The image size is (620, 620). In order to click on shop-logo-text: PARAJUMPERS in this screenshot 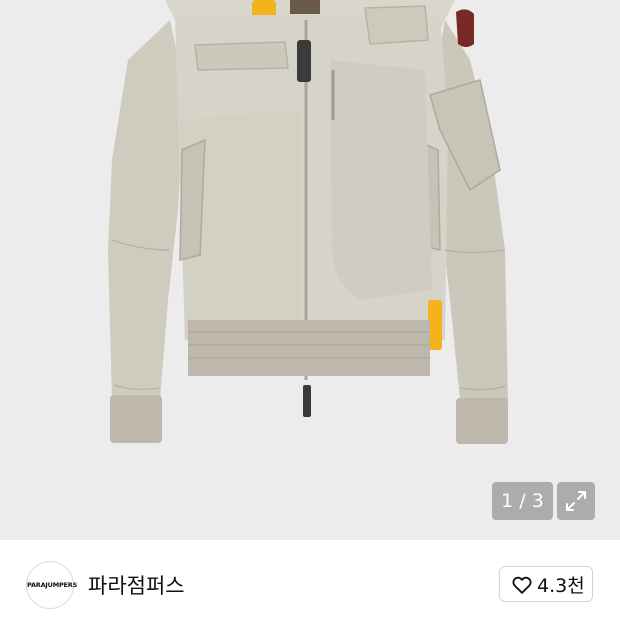, I will do `click(52, 585)`.